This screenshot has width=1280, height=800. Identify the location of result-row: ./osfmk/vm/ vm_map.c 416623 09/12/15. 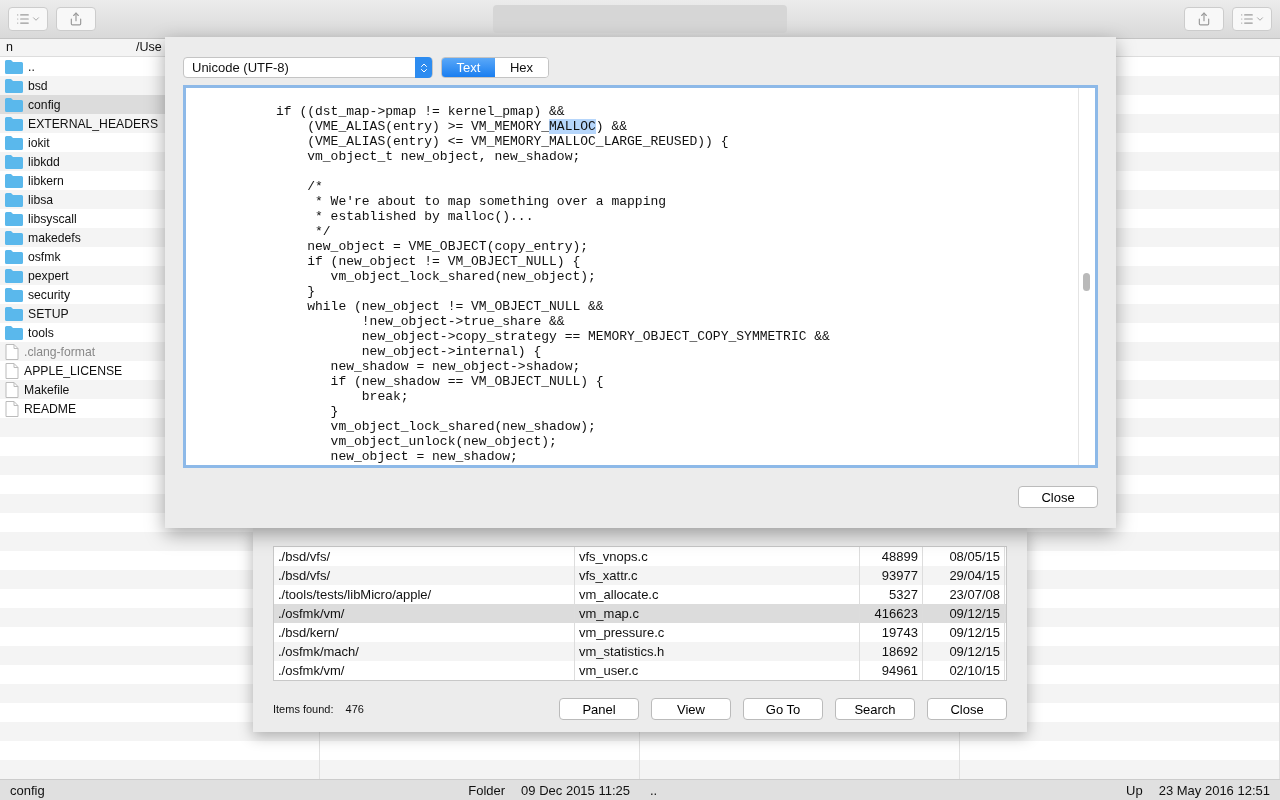
(640, 613).